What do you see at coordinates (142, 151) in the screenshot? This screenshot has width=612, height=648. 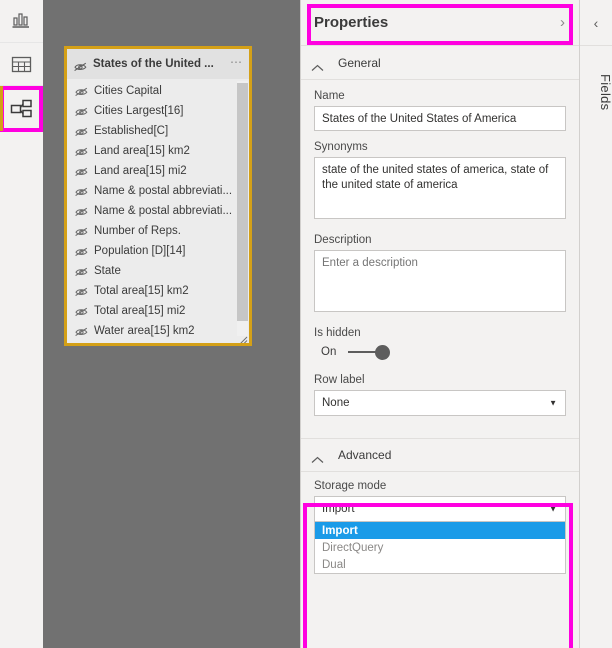 I see `list-item-label: Land area[15] km2` at bounding box center [142, 151].